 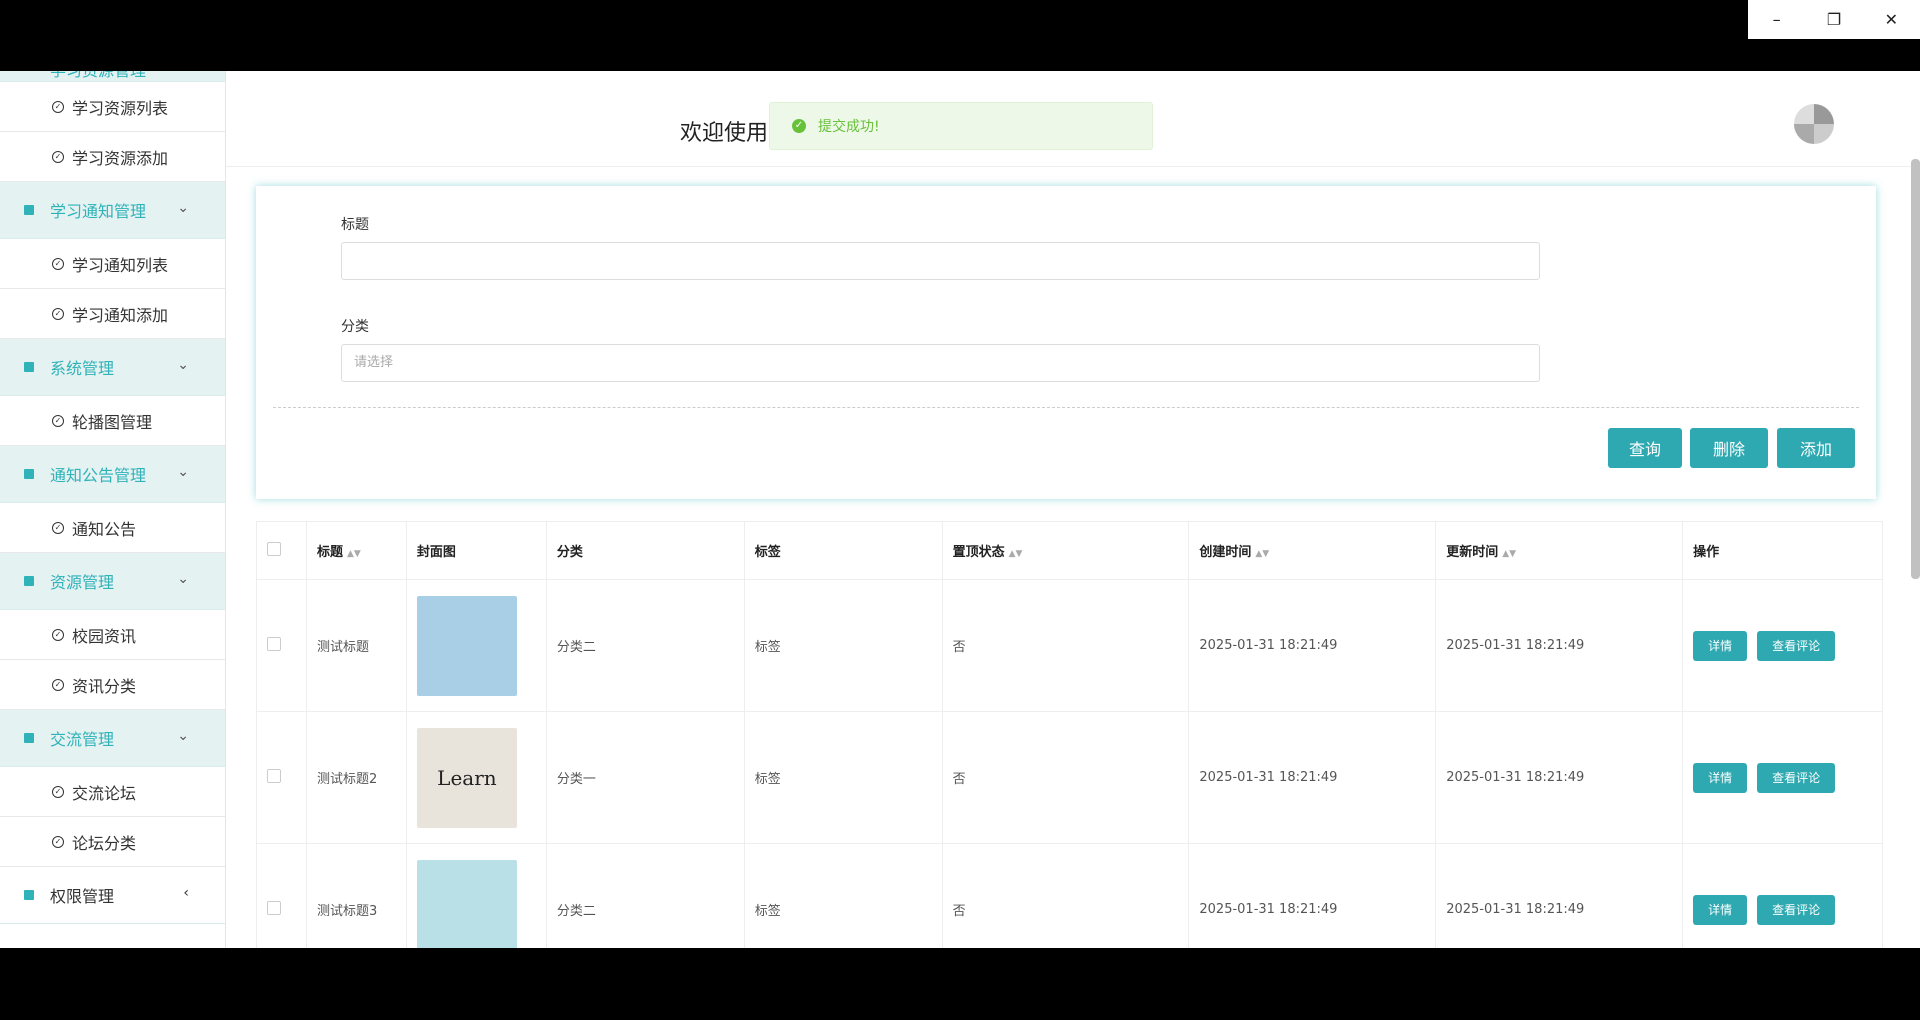 I want to click on menu-group-permission: 权限管理 ‹, so click(x=112, y=895).